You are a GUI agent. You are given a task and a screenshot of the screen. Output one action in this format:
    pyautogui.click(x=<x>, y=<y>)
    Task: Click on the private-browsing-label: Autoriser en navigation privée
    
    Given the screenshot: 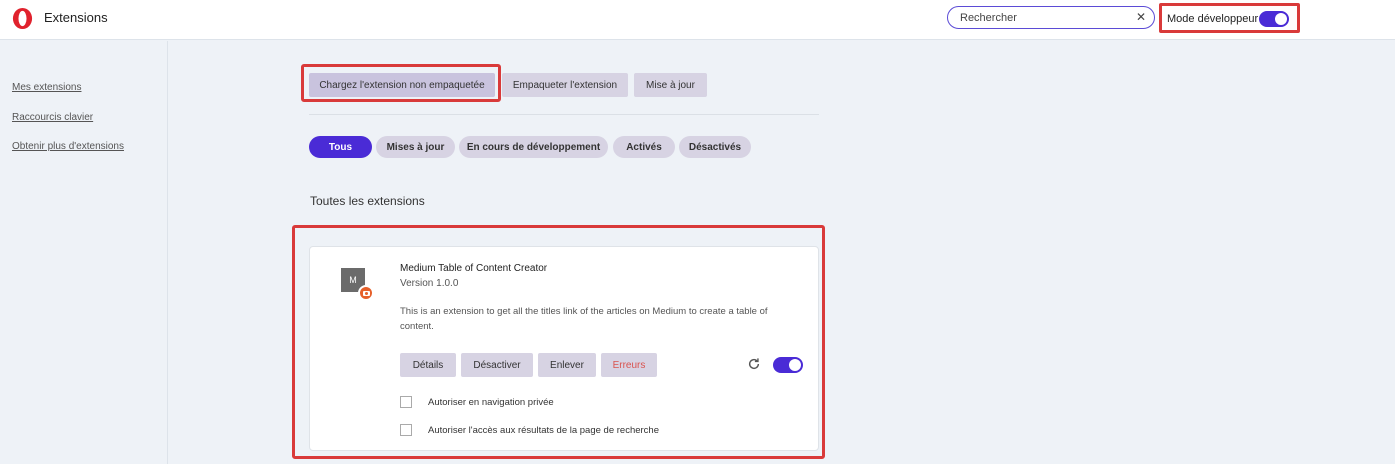 What is the action you would take?
    pyautogui.click(x=491, y=402)
    